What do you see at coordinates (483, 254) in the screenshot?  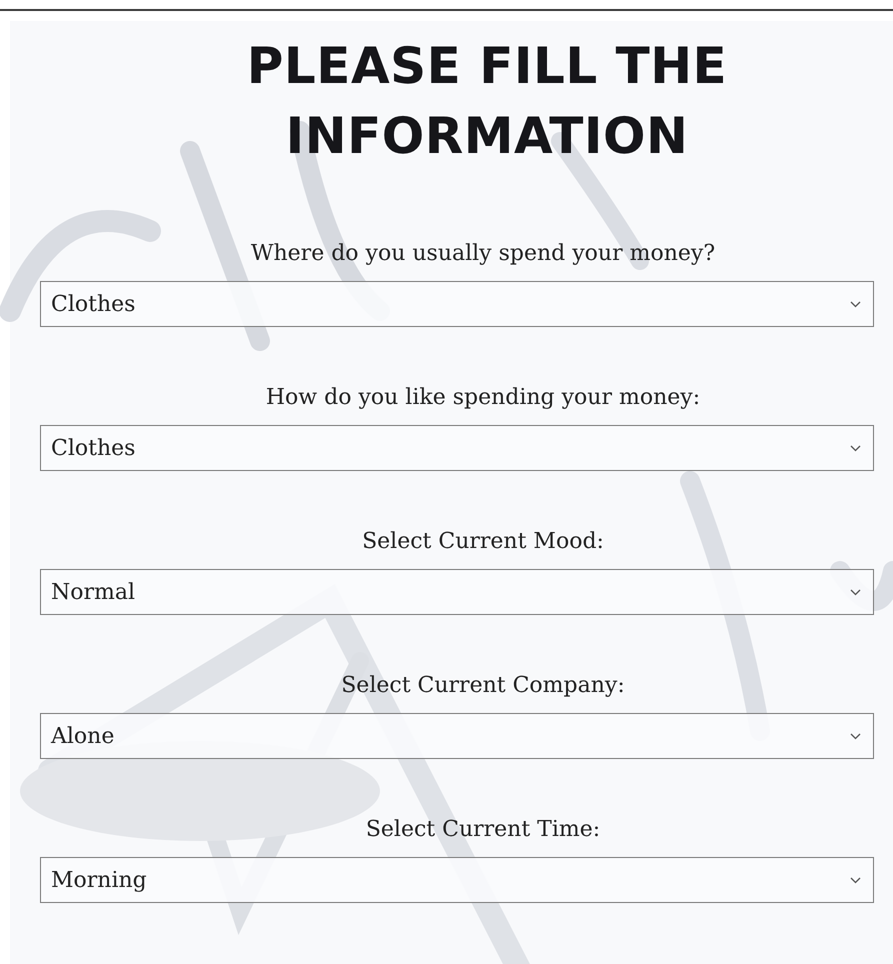 I see `question-label: Where do you usually spend your money?` at bounding box center [483, 254].